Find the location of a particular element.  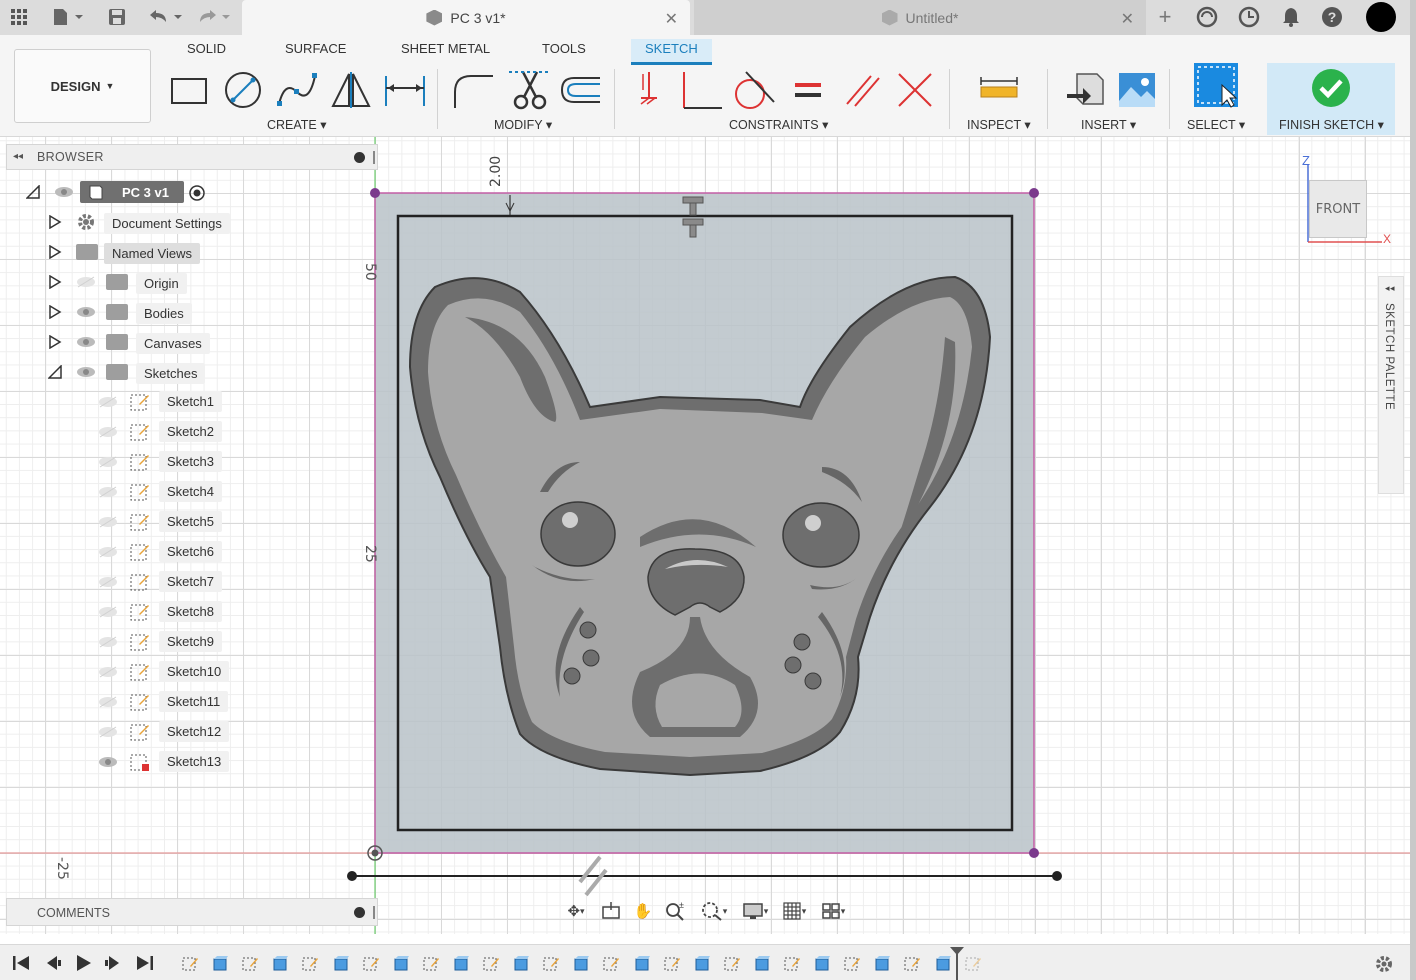

redo-icon is located at coordinates (216, 17).